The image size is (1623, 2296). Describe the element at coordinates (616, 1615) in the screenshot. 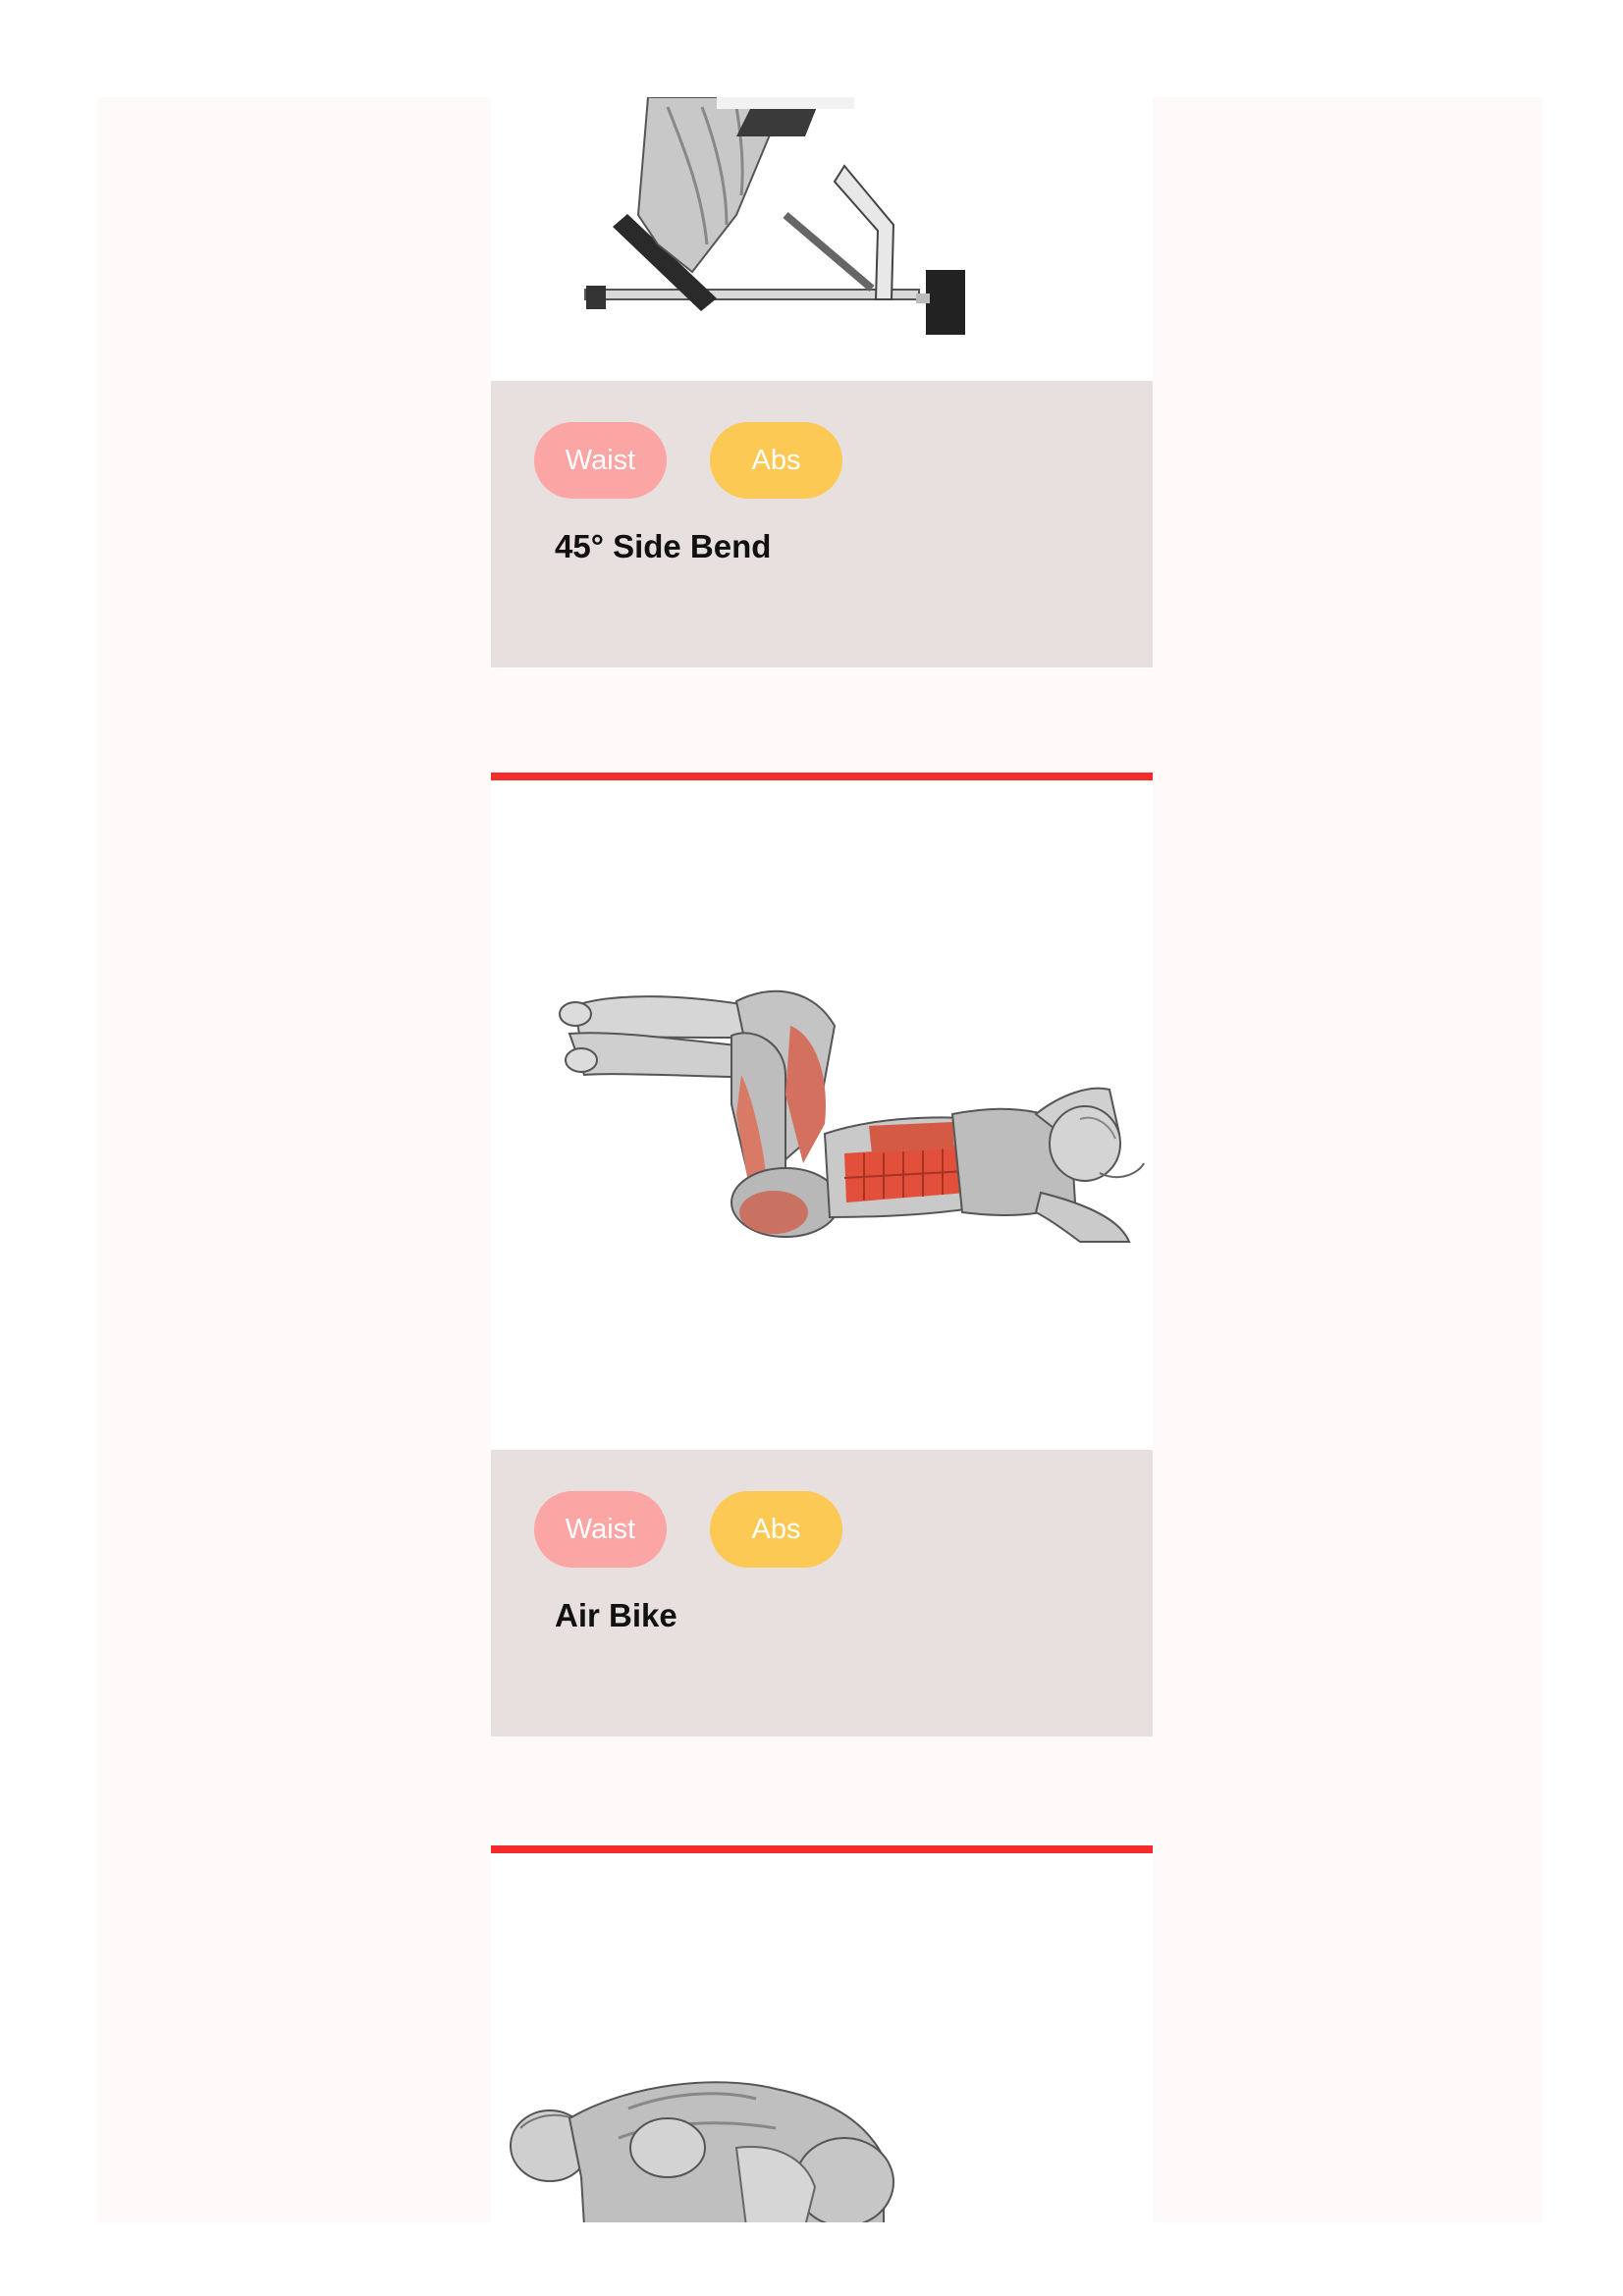

I see `exercise-title: Air Bike` at that location.